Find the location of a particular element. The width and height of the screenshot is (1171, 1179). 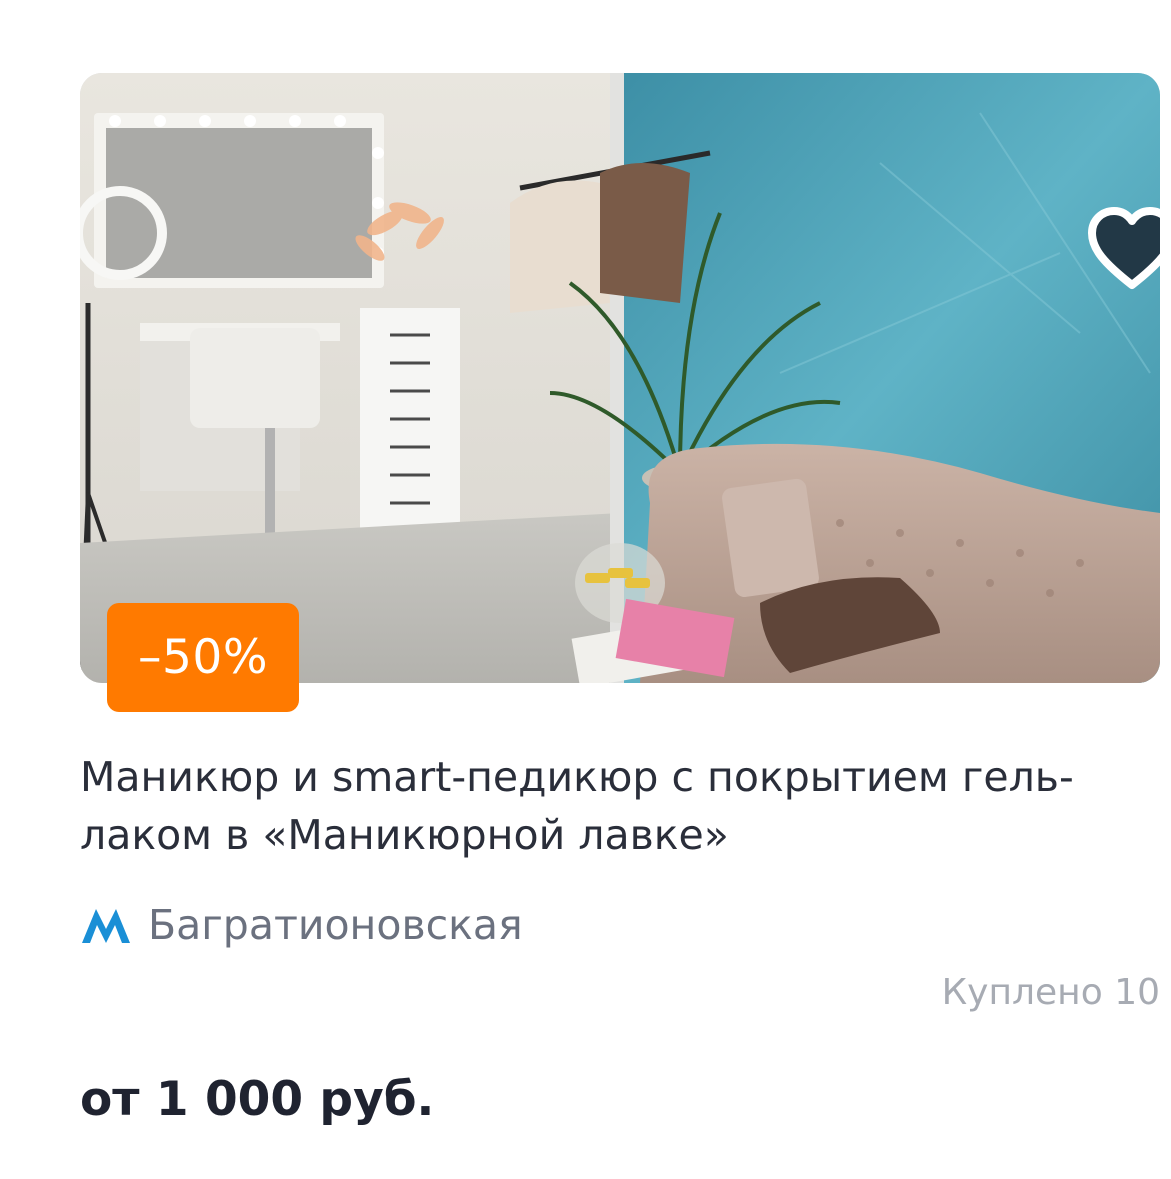

metro-icon is located at coordinates (106, 926).